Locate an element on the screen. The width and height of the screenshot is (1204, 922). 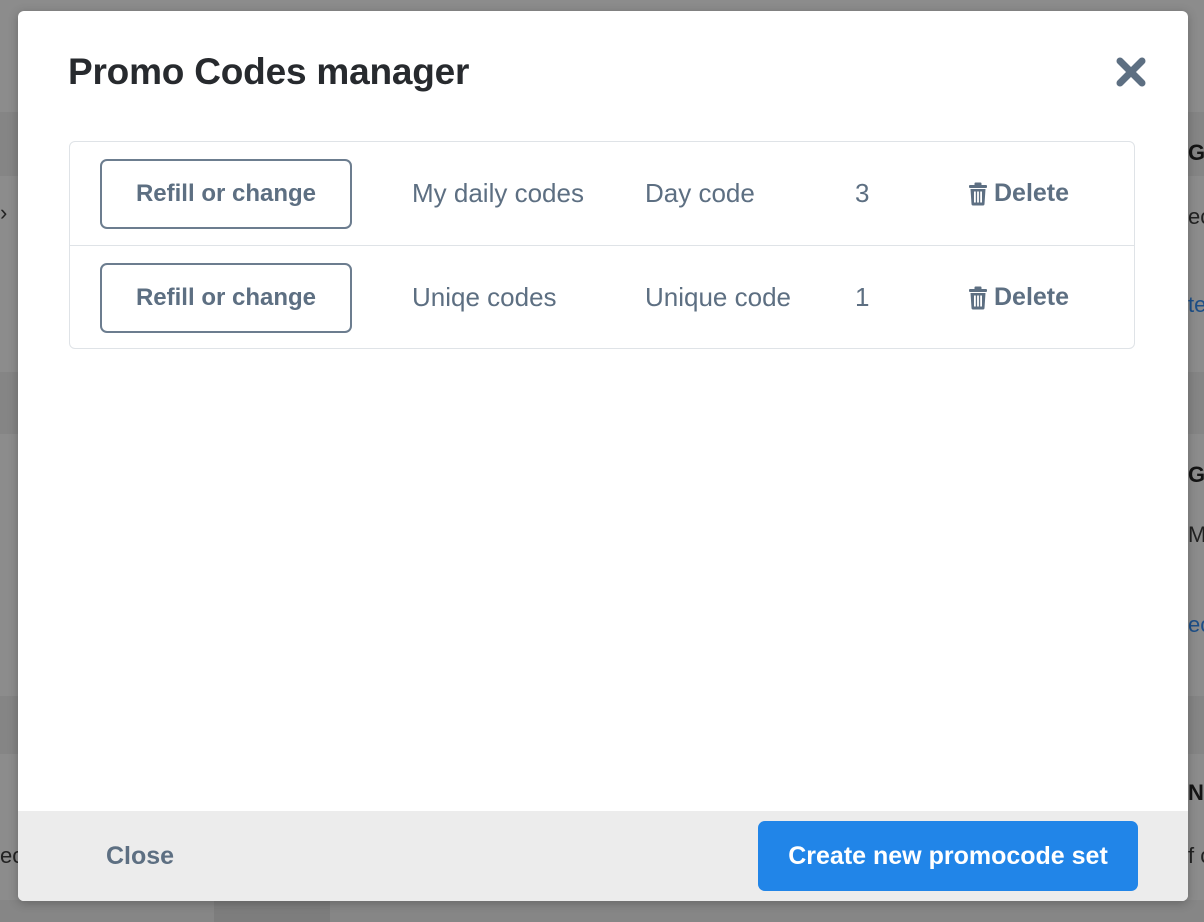
background-text-fragment: ec is located at coordinates (1196, 216).